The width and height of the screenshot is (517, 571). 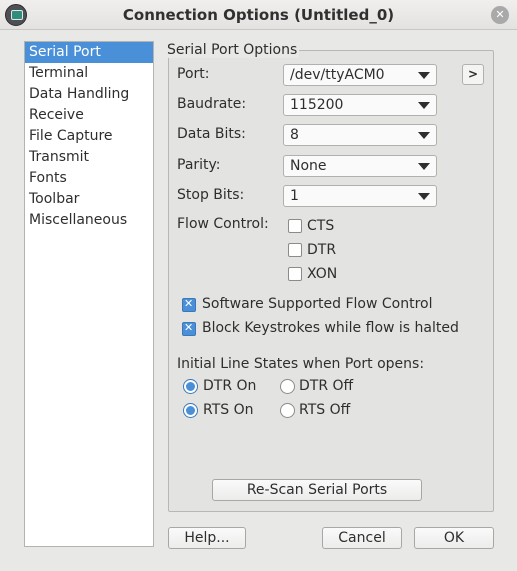 What do you see at coordinates (322, 250) in the screenshot?
I see `dtr-label: DTR` at bounding box center [322, 250].